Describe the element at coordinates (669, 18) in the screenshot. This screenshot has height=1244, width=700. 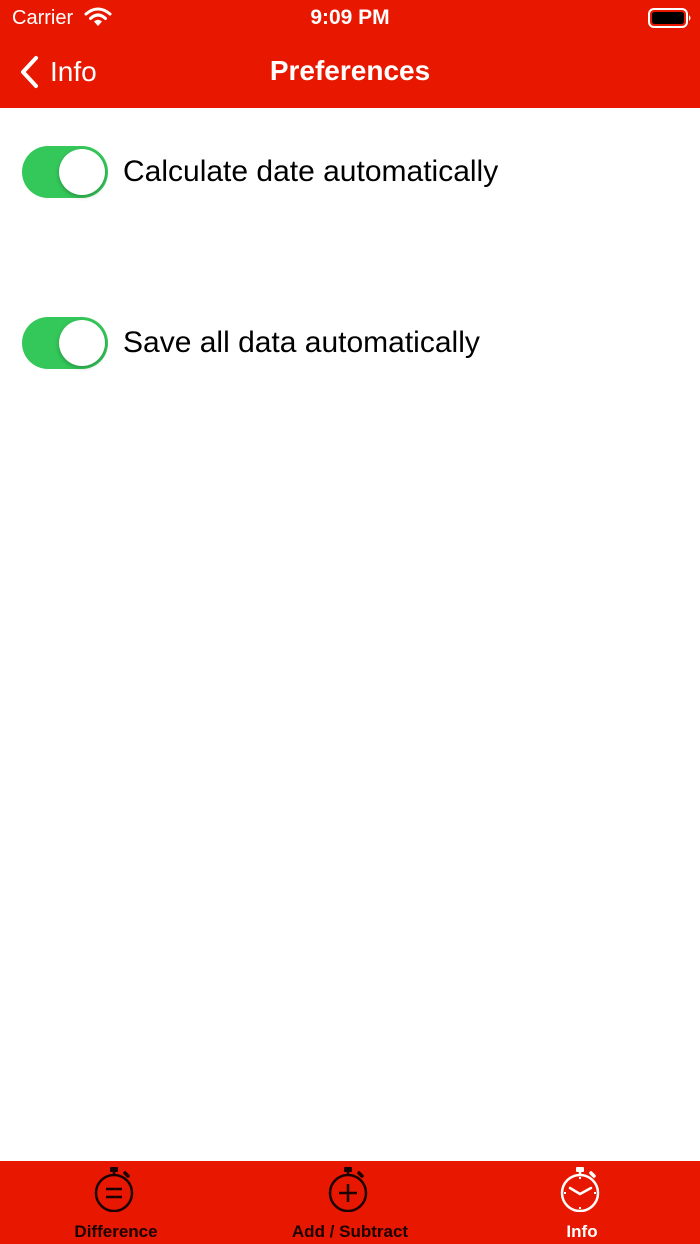
I see `battery-icon` at that location.